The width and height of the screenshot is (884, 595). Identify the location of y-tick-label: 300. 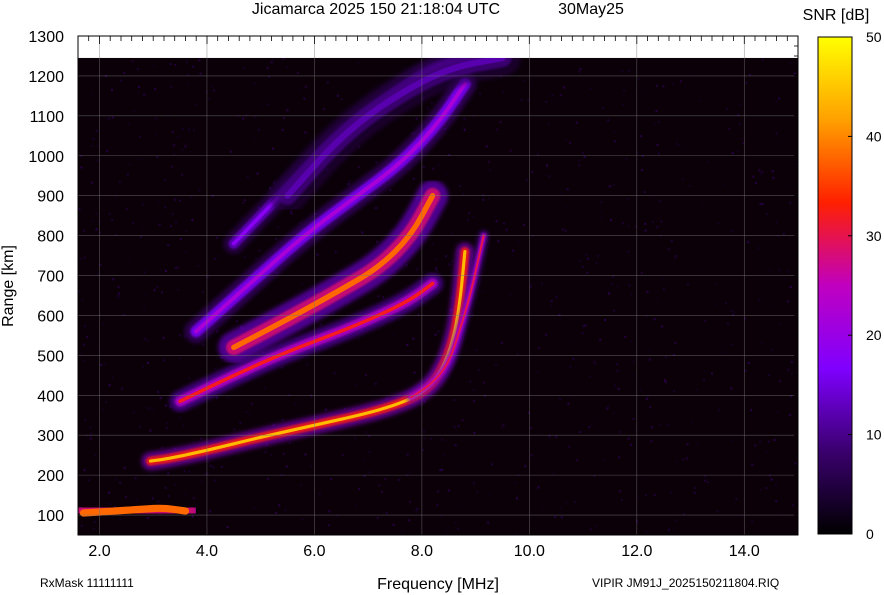
(50, 436).